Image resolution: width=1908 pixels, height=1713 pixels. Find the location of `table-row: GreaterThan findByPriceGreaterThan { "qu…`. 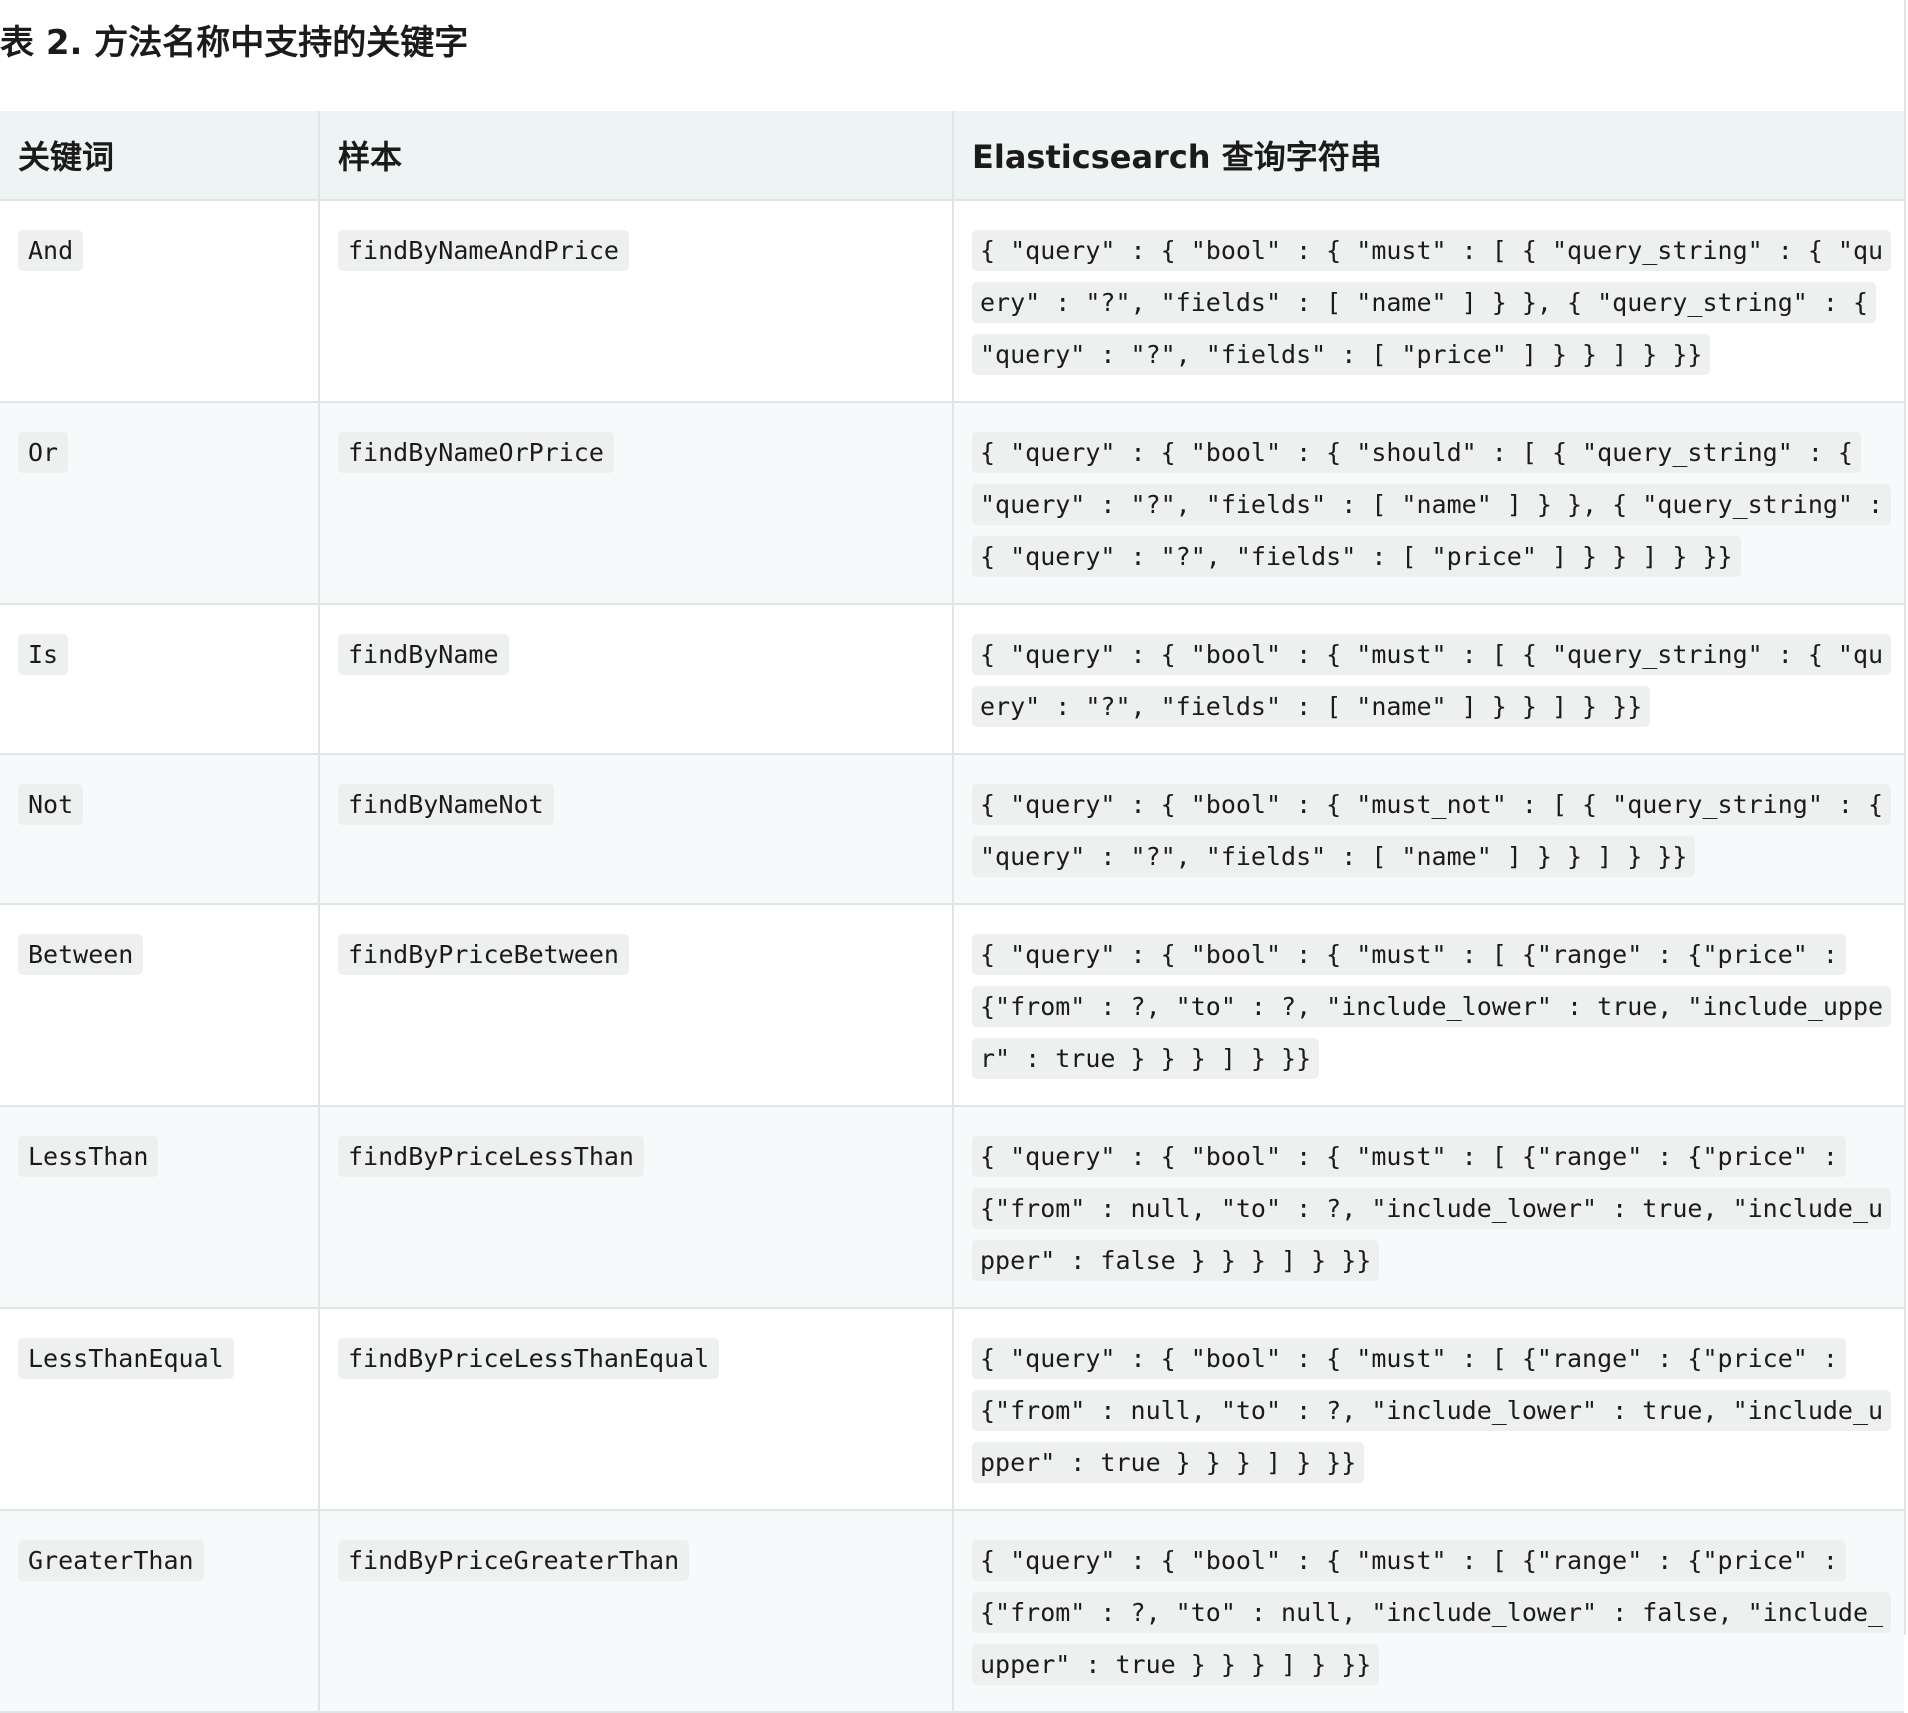

table-row: GreaterThan findByPriceGreaterThan { "qu… is located at coordinates (952, 1611).